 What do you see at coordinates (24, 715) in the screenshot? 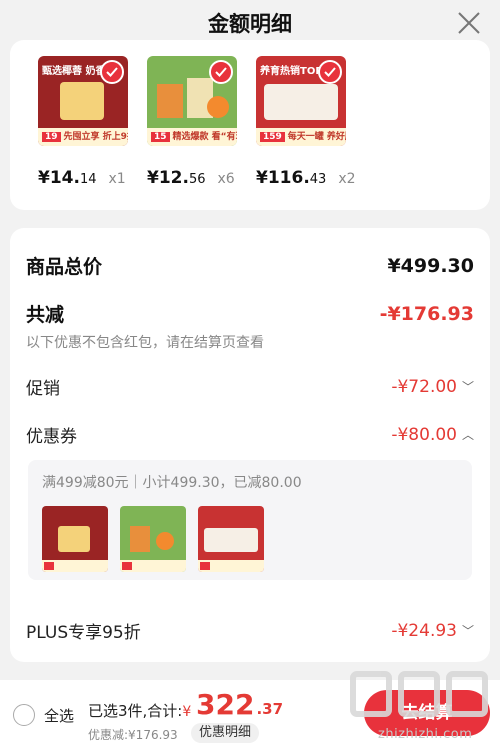
I see `select-all-radio` at bounding box center [24, 715].